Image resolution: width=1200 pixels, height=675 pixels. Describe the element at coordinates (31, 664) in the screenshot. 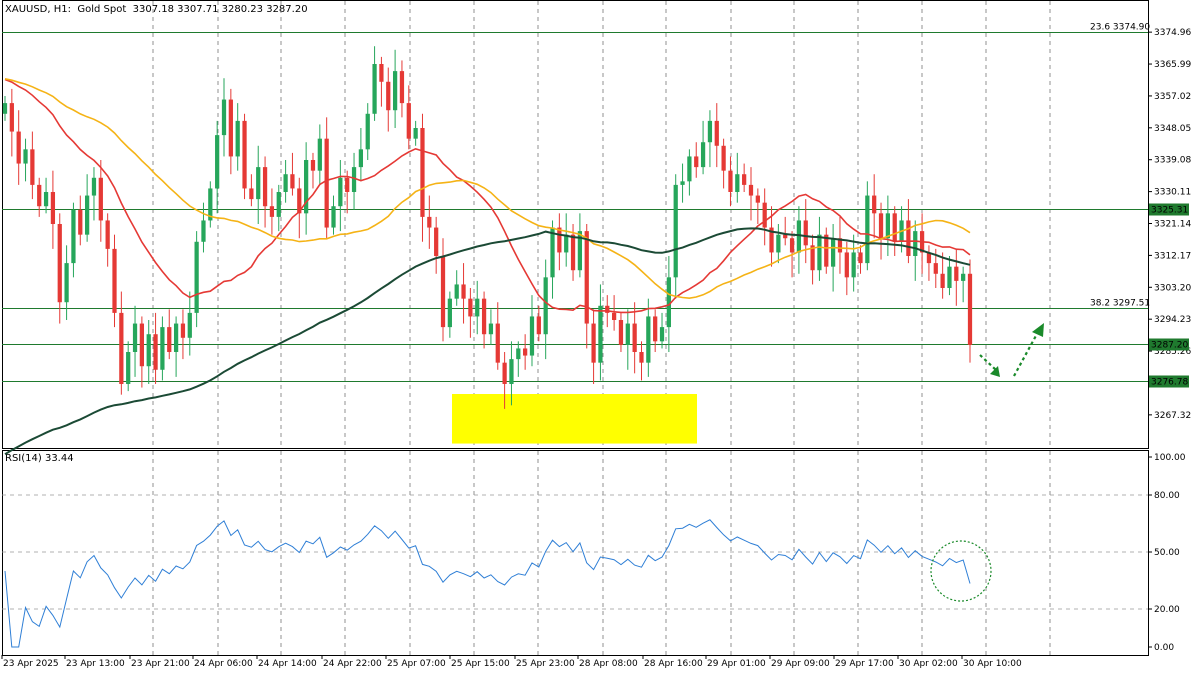

I see `x-tick-label: 23 Apr 2025` at that location.